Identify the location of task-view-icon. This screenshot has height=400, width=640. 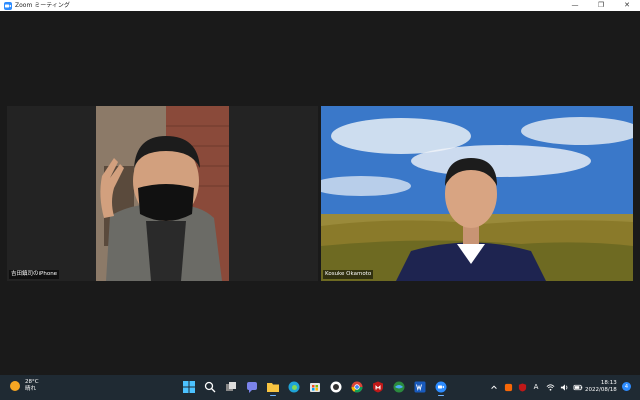
(231, 387).